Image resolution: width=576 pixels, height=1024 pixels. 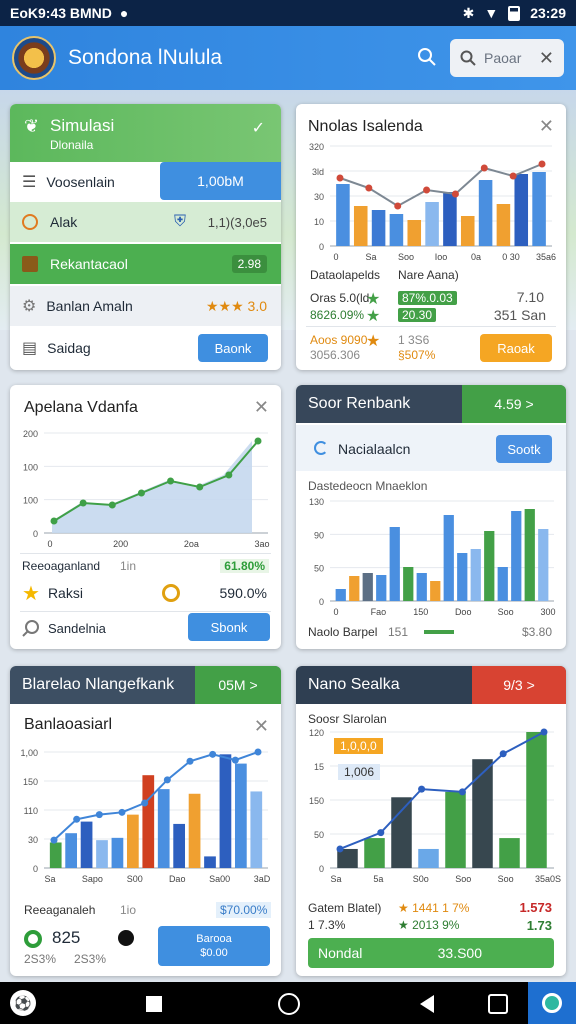 I want to click on recents-icon, so click(x=154, y=1004).